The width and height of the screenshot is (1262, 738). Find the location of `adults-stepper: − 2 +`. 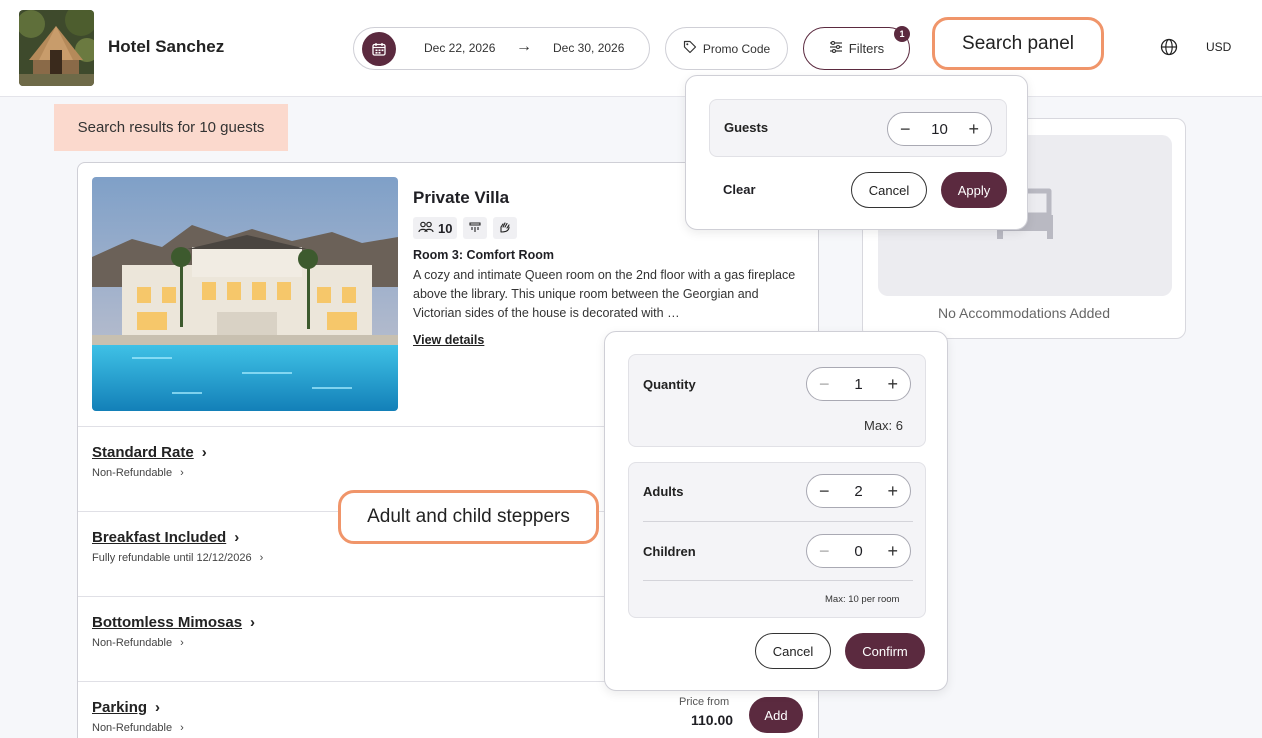

adults-stepper: − 2 + is located at coordinates (858, 491).